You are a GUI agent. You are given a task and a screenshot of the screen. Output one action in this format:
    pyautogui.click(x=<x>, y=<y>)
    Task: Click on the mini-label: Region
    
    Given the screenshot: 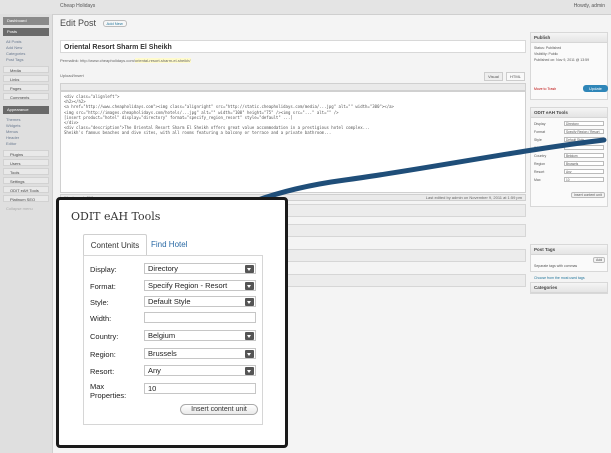 What is the action you would take?
    pyautogui.click(x=540, y=164)
    